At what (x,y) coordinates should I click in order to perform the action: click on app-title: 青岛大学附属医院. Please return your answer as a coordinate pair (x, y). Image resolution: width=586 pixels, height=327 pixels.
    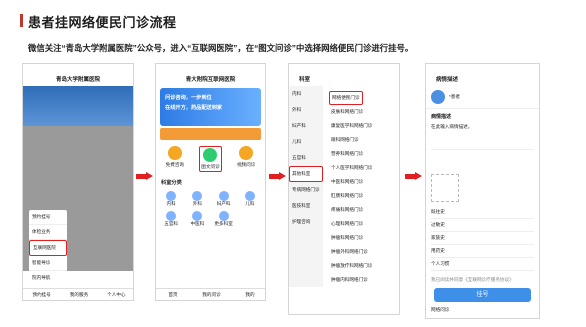
    Looking at the image, I should click on (77, 80).